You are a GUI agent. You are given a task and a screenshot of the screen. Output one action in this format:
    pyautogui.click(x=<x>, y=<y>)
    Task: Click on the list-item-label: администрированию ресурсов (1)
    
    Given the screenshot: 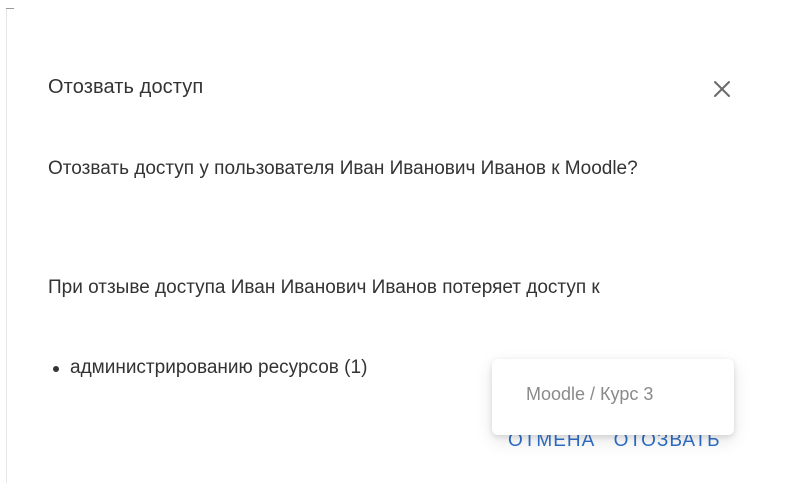 What is the action you would take?
    pyautogui.click(x=219, y=367)
    